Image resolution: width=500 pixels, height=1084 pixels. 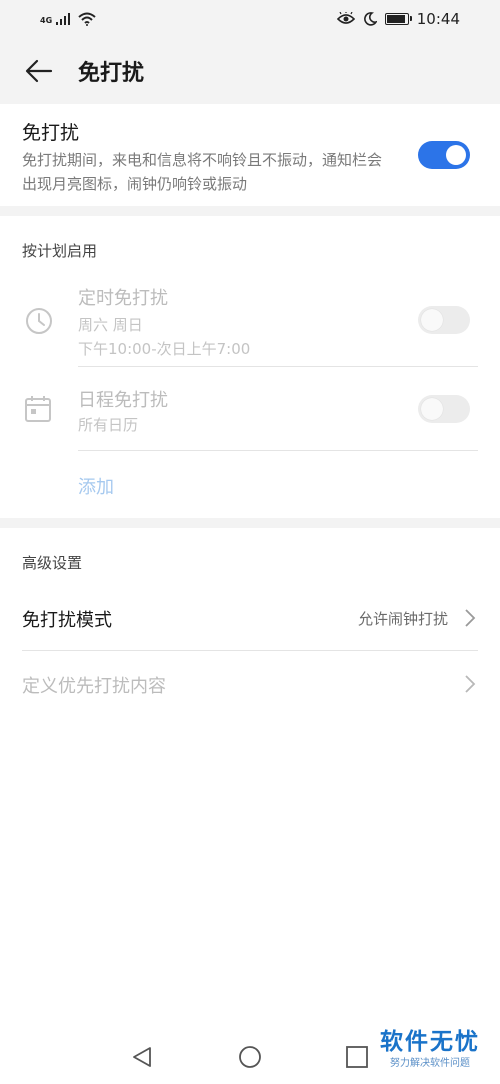 What do you see at coordinates (430, 1063) in the screenshot?
I see `watermark-sub-text: 努力解决软件问题` at bounding box center [430, 1063].